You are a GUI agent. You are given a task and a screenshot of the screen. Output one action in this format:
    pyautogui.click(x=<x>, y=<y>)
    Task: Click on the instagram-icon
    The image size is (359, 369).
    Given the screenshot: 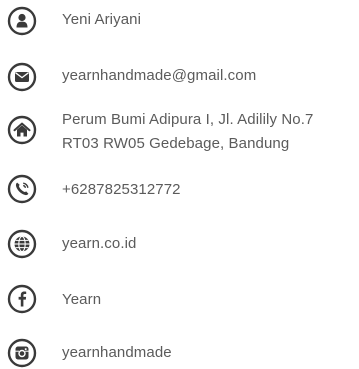 What is the action you would take?
    pyautogui.click(x=22, y=353)
    